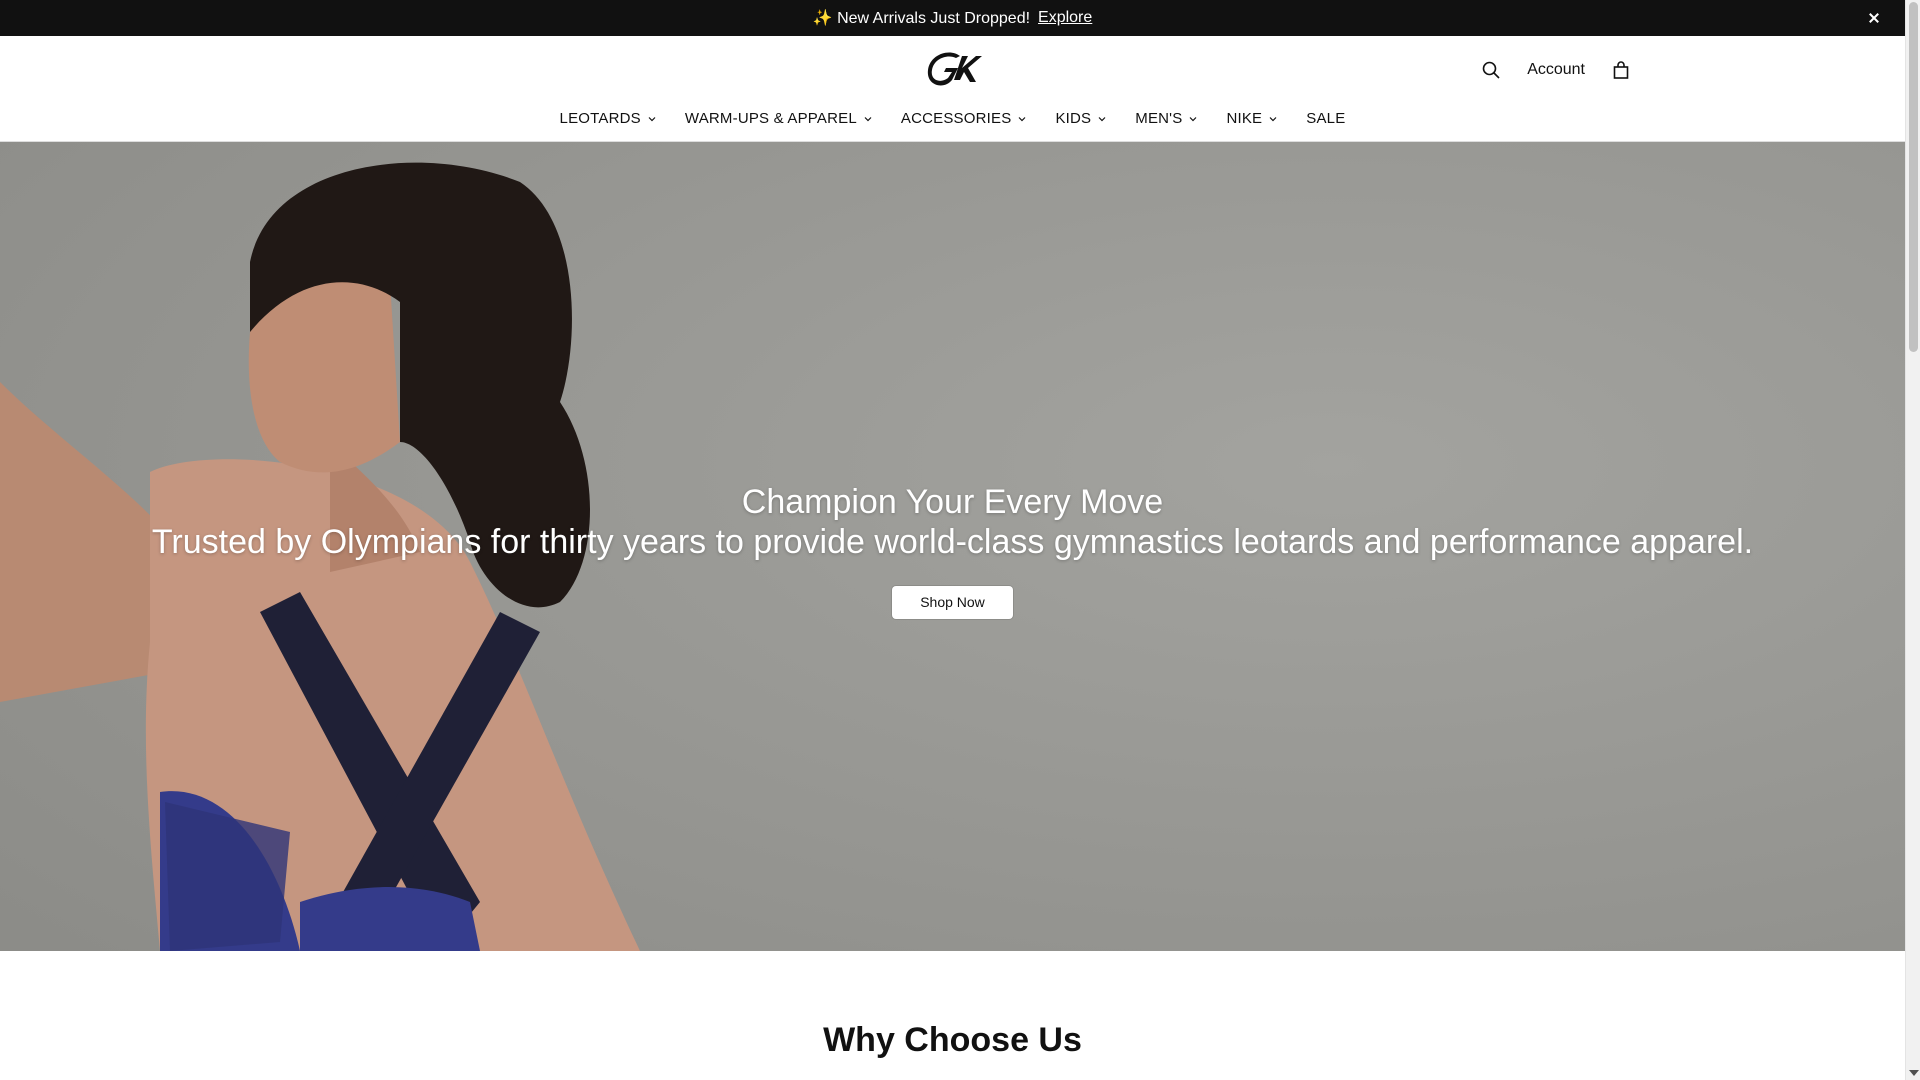 The image size is (1920, 1080). What do you see at coordinates (600, 118) in the screenshot?
I see `nav-label: LEOTARDS` at bounding box center [600, 118].